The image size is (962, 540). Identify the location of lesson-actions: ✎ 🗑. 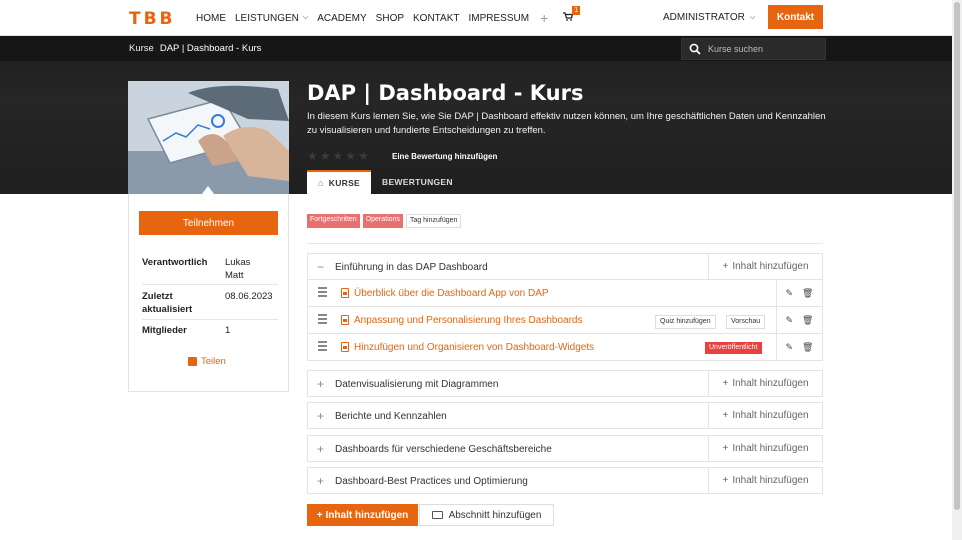
(799, 293).